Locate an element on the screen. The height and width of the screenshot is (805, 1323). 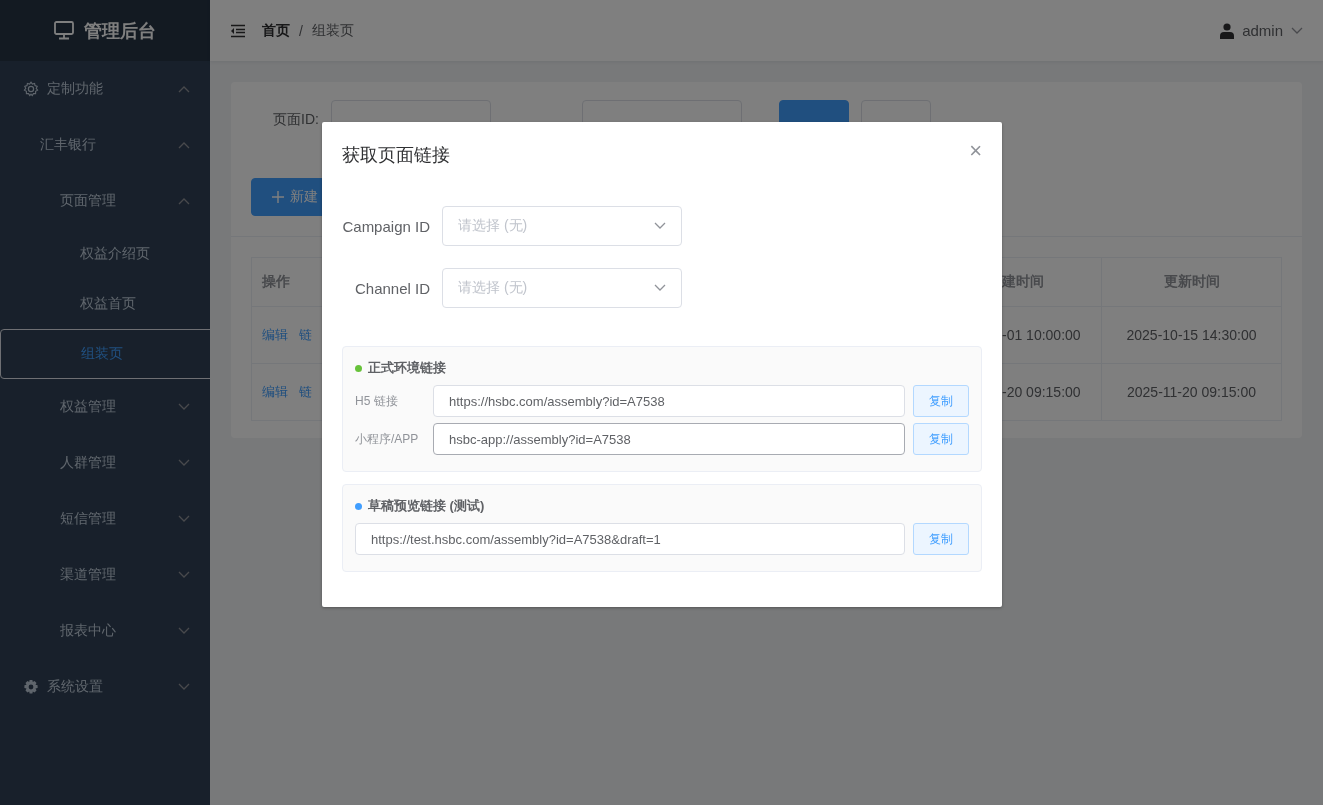
section-title: 正式环境链接 is located at coordinates (407, 368).